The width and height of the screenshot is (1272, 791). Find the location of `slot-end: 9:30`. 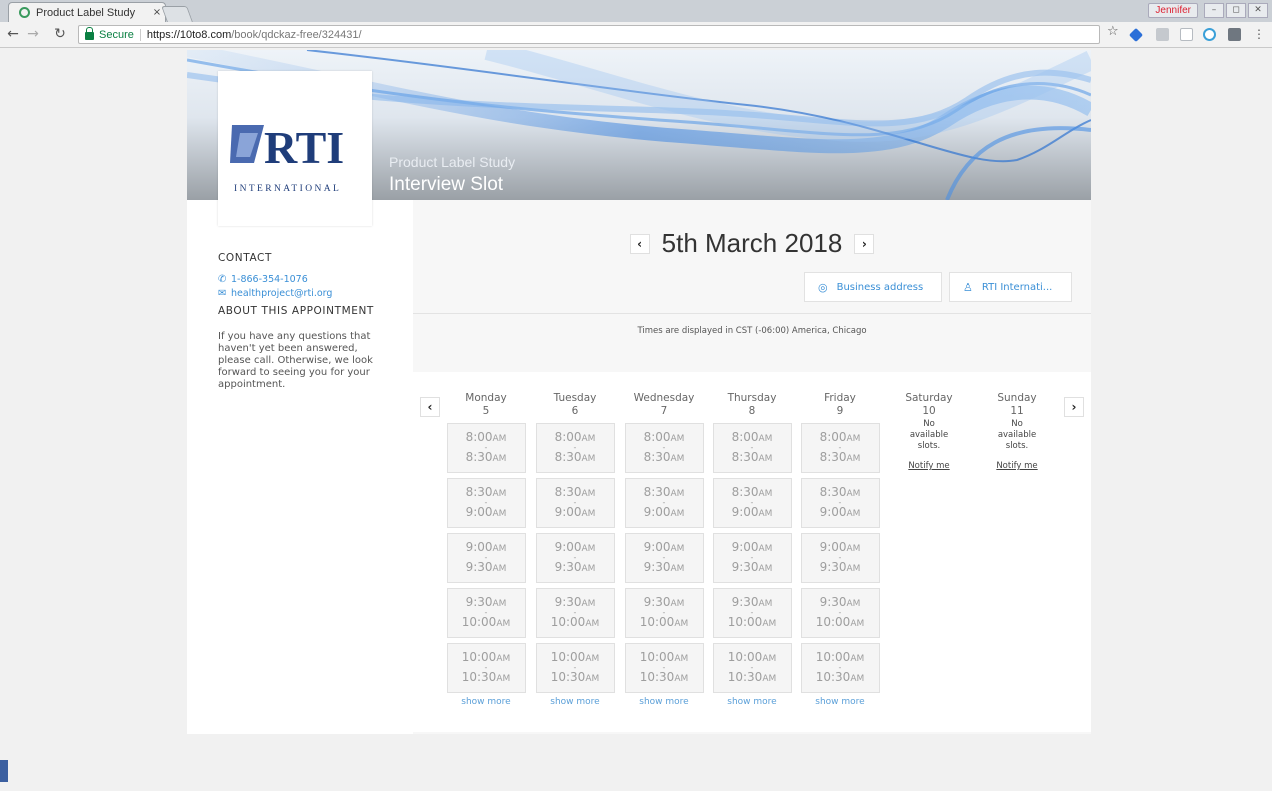

slot-end: 9:30 is located at coordinates (479, 567).